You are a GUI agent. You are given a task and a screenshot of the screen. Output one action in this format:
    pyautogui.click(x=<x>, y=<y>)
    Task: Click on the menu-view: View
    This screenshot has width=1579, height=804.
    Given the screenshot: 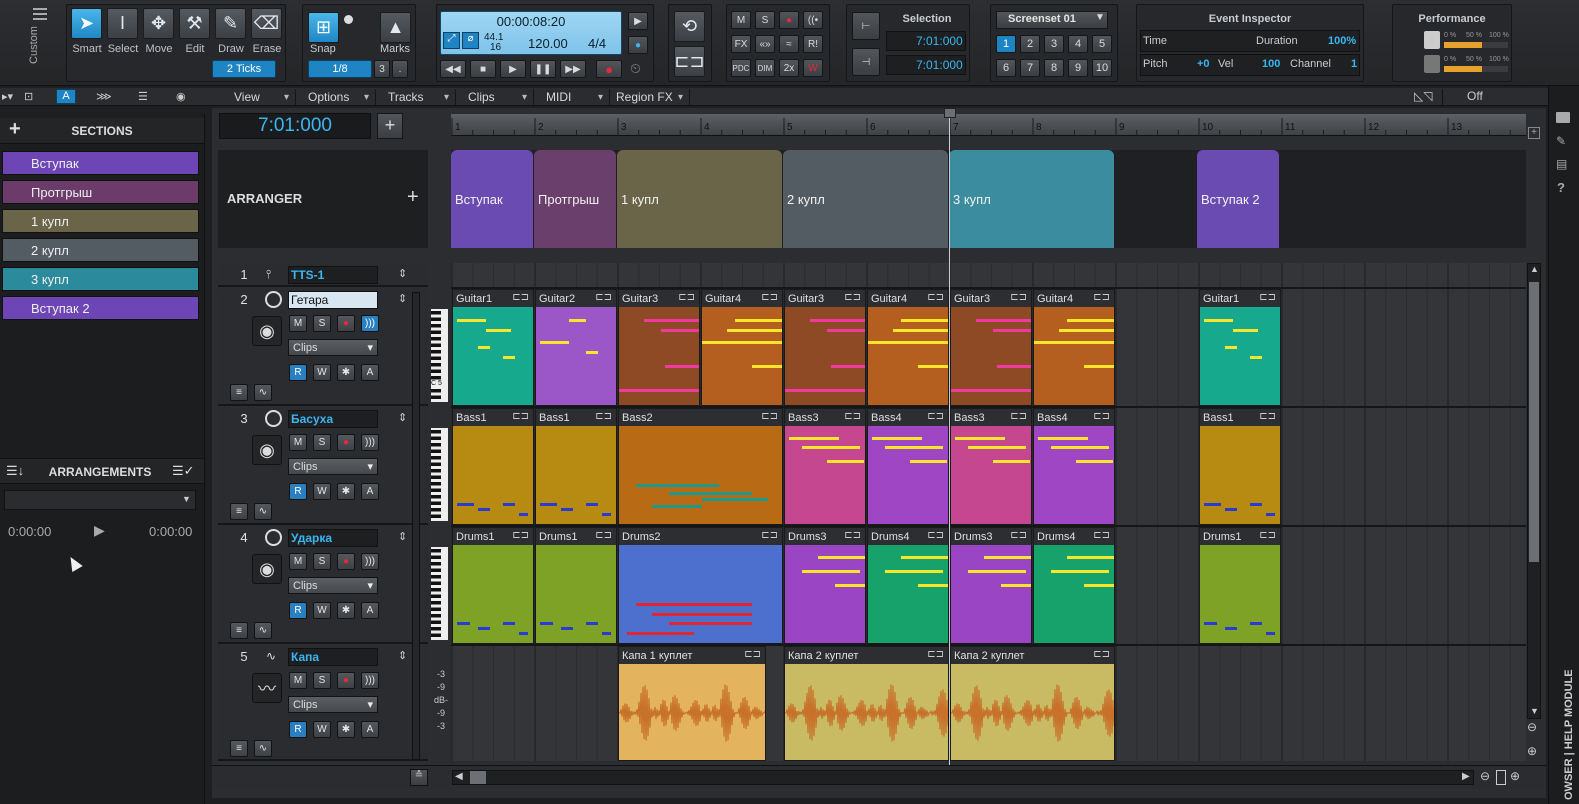 What is the action you would take?
    pyautogui.click(x=259, y=97)
    